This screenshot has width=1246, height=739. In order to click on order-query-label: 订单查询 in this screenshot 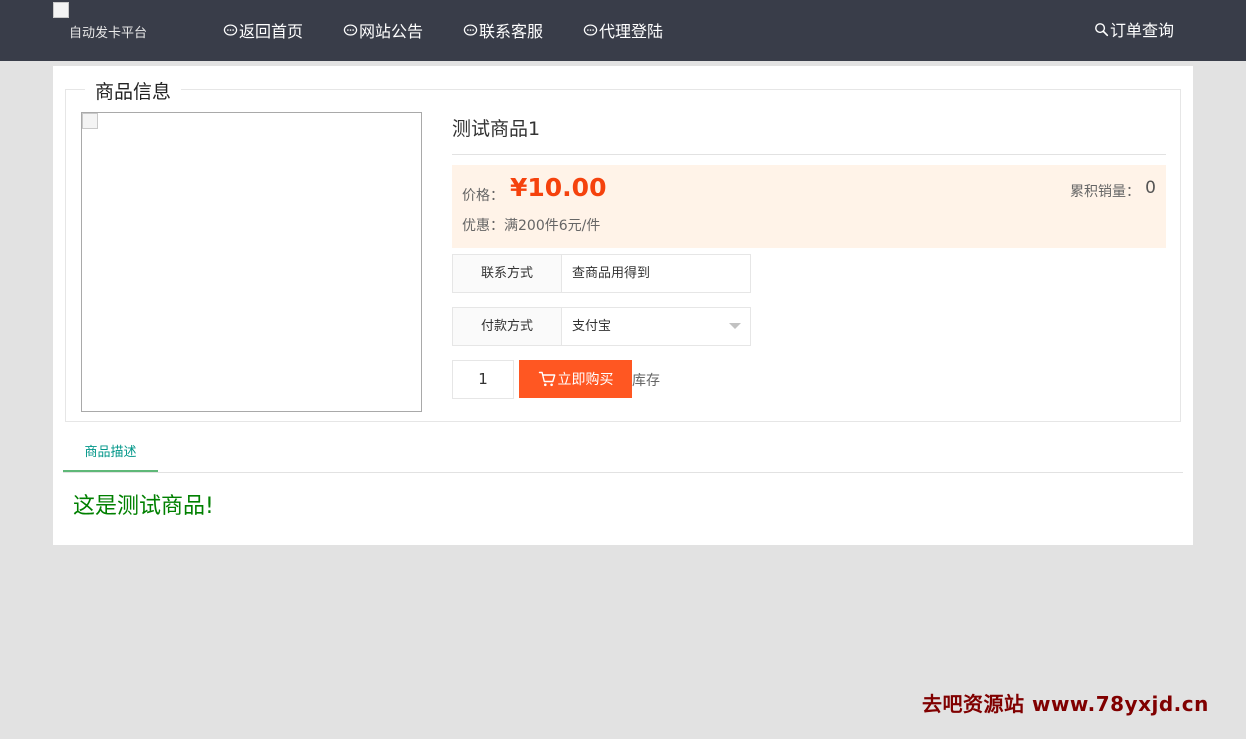, I will do `click(1142, 30)`.